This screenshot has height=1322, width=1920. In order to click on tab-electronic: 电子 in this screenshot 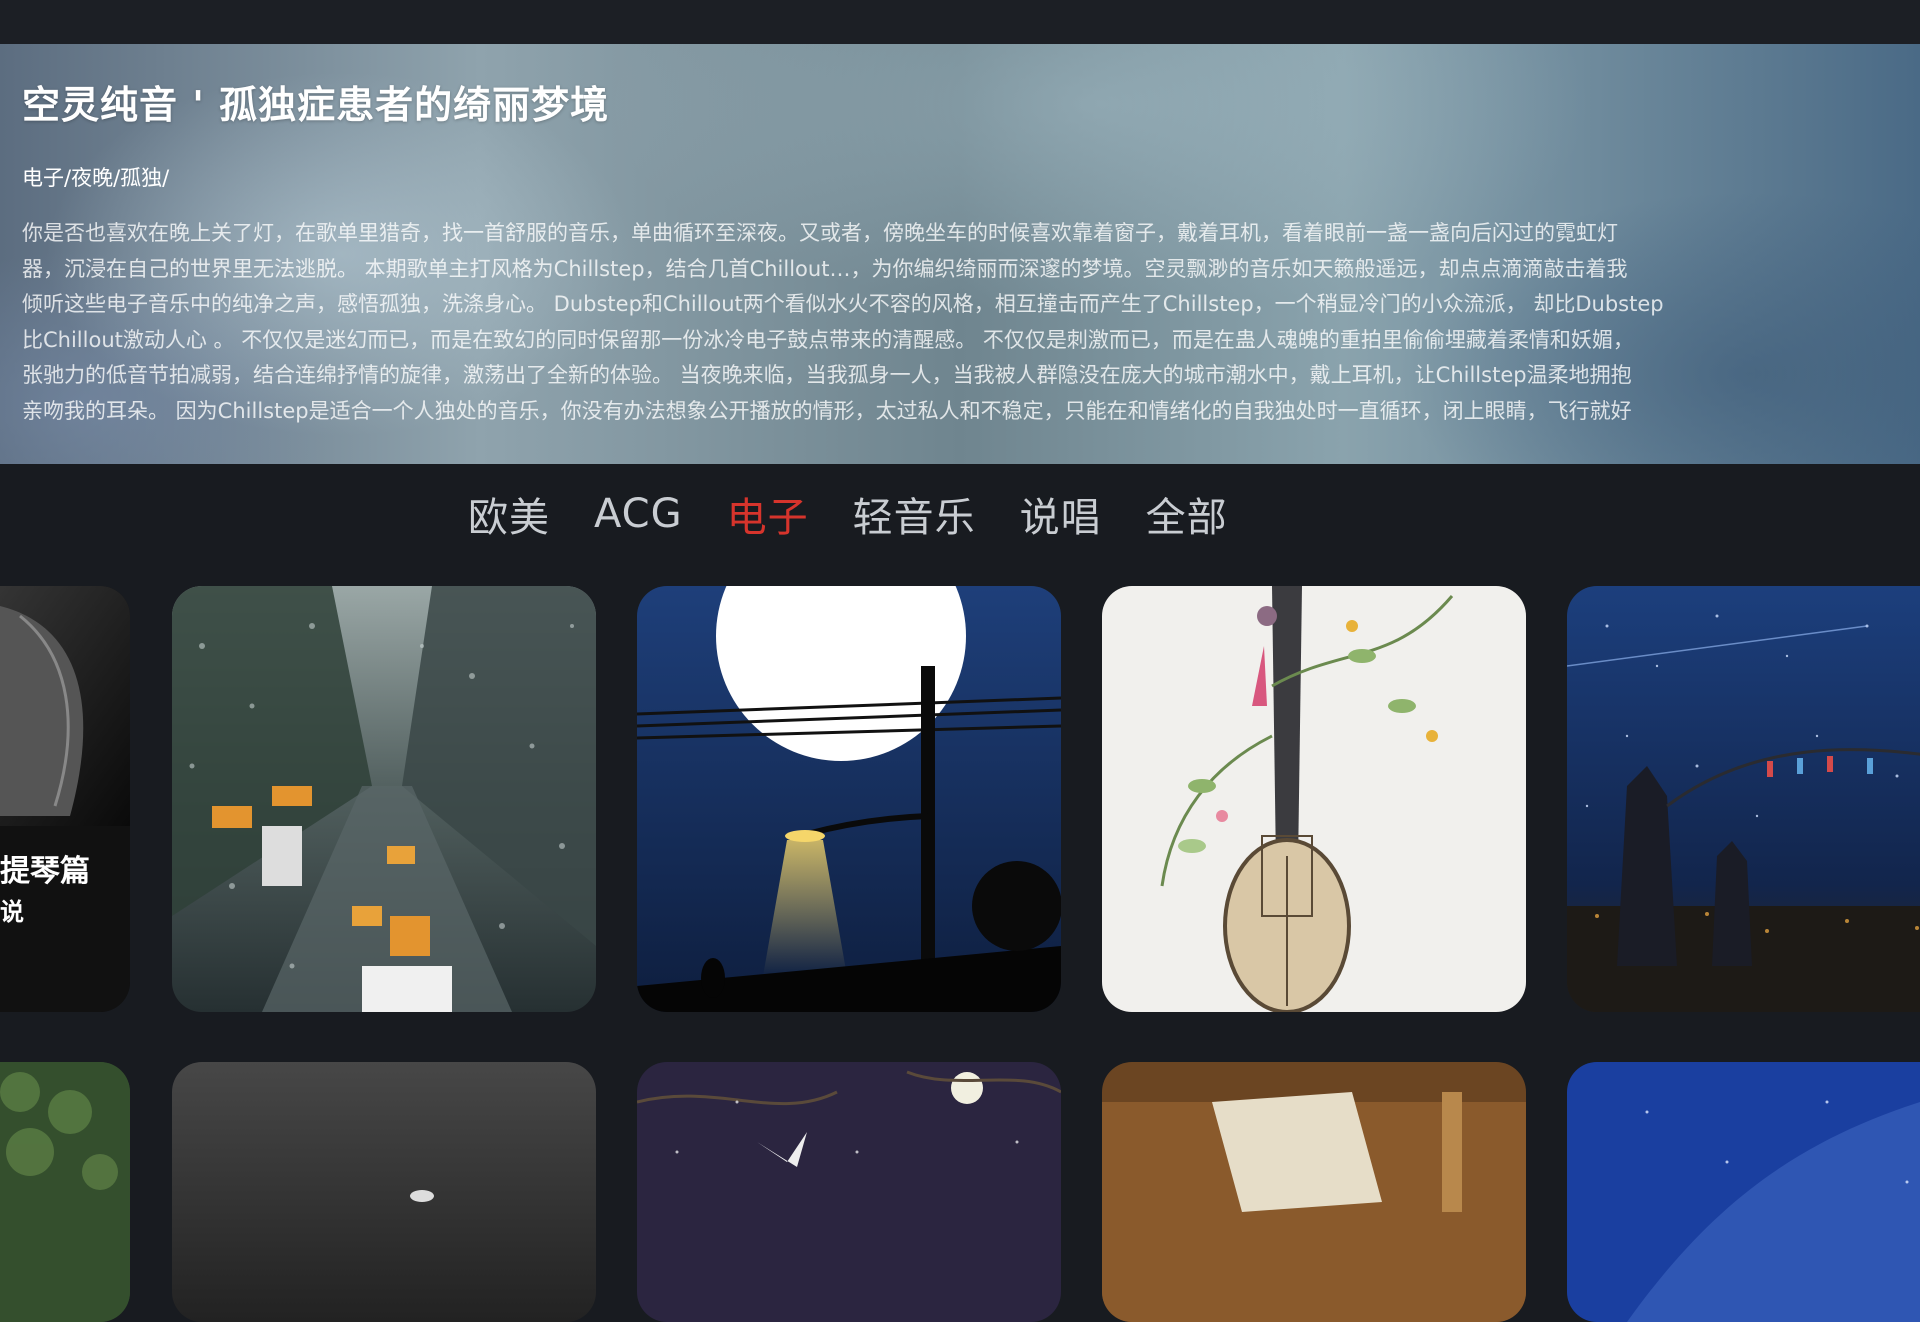, I will do `click(768, 514)`.